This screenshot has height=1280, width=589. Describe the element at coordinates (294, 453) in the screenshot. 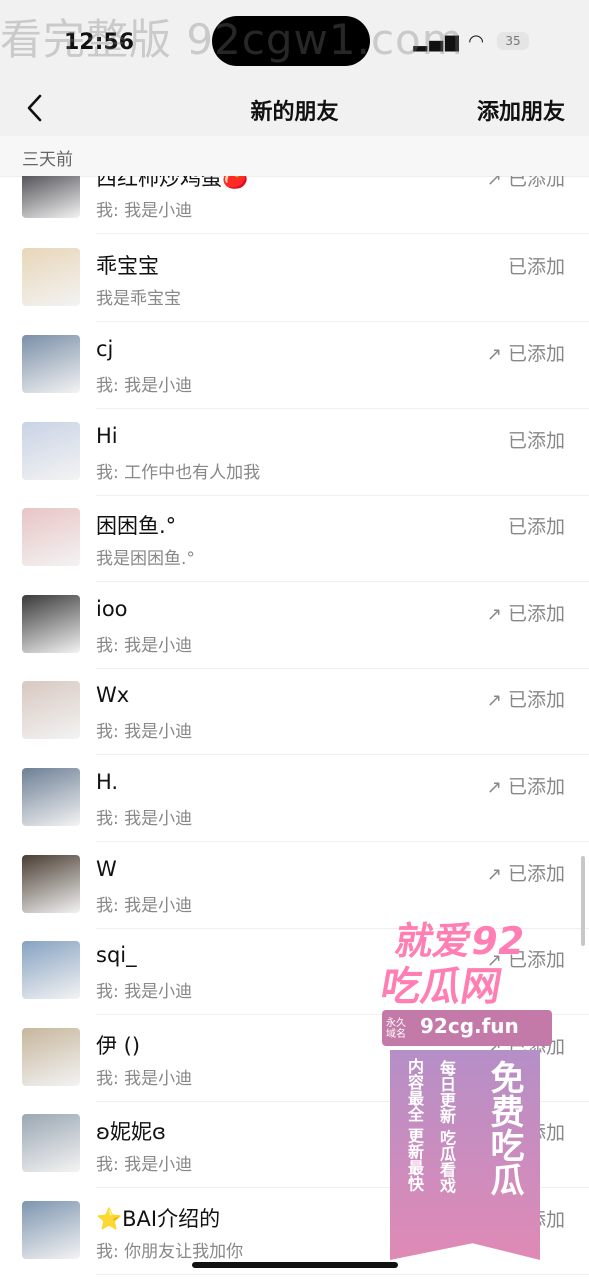

I see `list-item: Hi 我: 工作中也有人加我 已添加` at that location.